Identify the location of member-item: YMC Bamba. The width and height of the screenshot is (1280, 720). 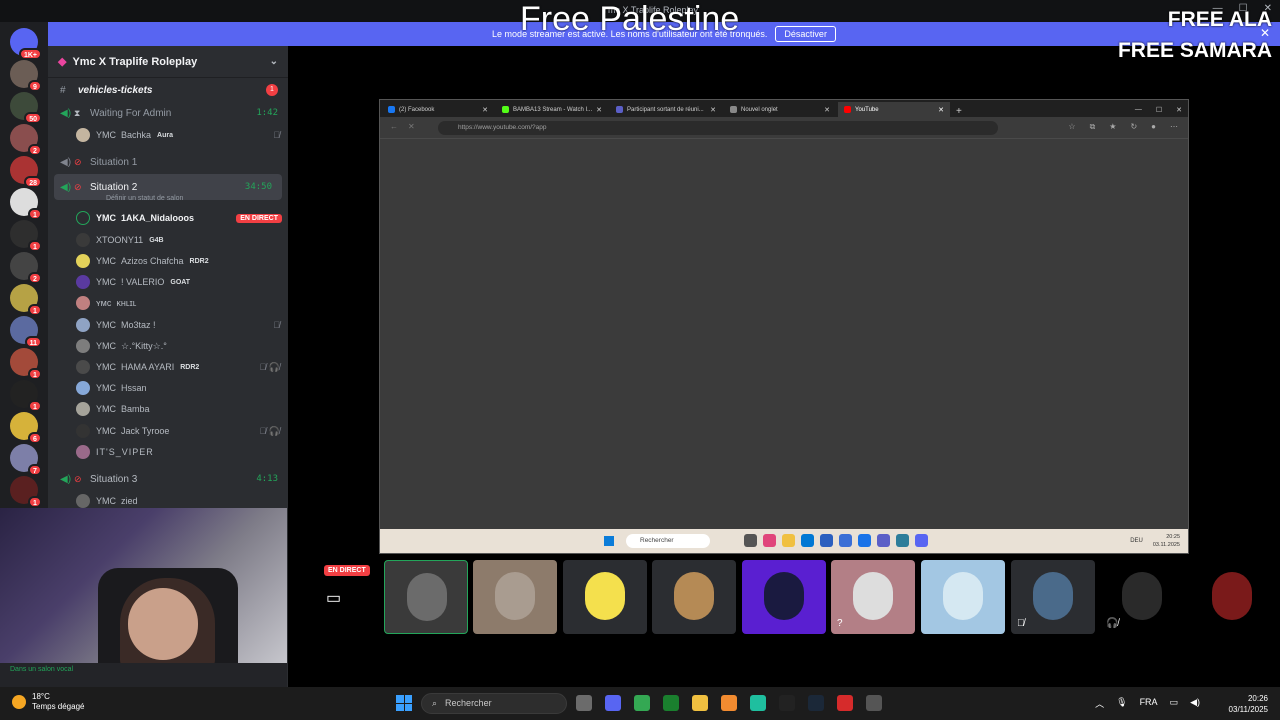
(181, 409).